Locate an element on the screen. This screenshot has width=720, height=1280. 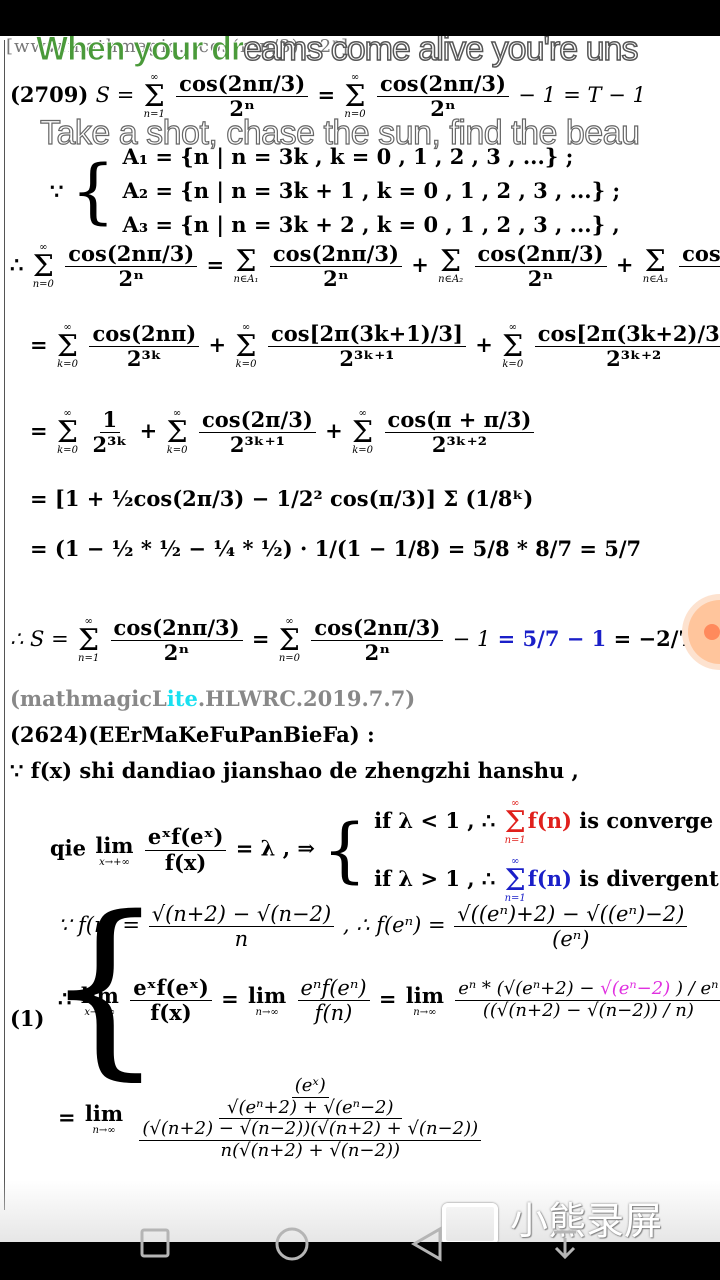
fraction: √((eⁿ)+2) − √((eⁿ)−2) (eⁿ) is located at coordinates (571, 926).